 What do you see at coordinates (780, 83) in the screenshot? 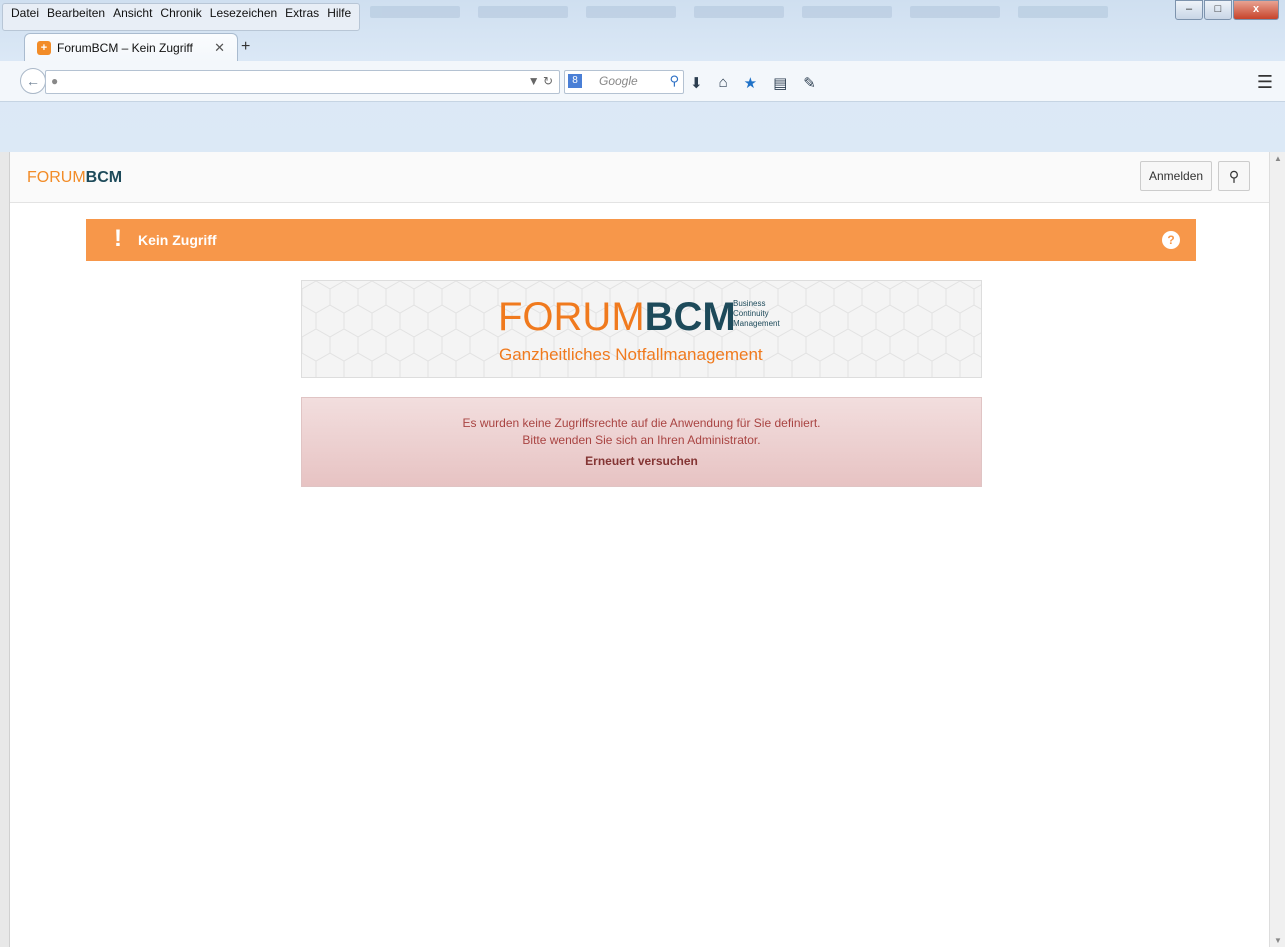
I see `bookmarks-list-icon: ▤` at bounding box center [780, 83].